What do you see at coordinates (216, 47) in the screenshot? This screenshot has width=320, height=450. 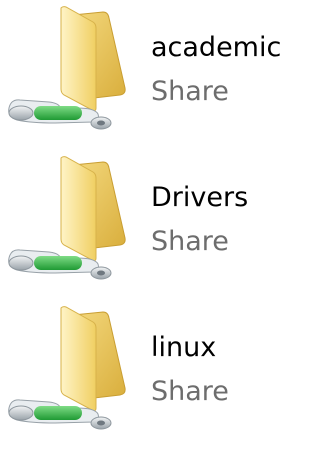 I see `share-name: academic` at bounding box center [216, 47].